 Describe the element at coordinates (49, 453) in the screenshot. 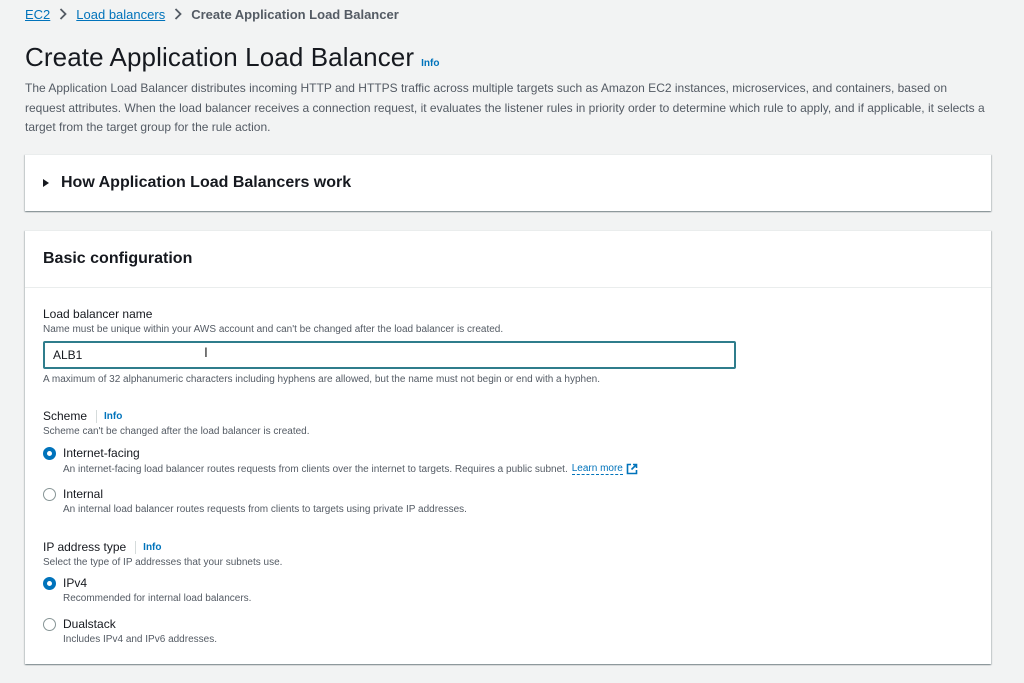

I see `radio-internet-facing` at that location.